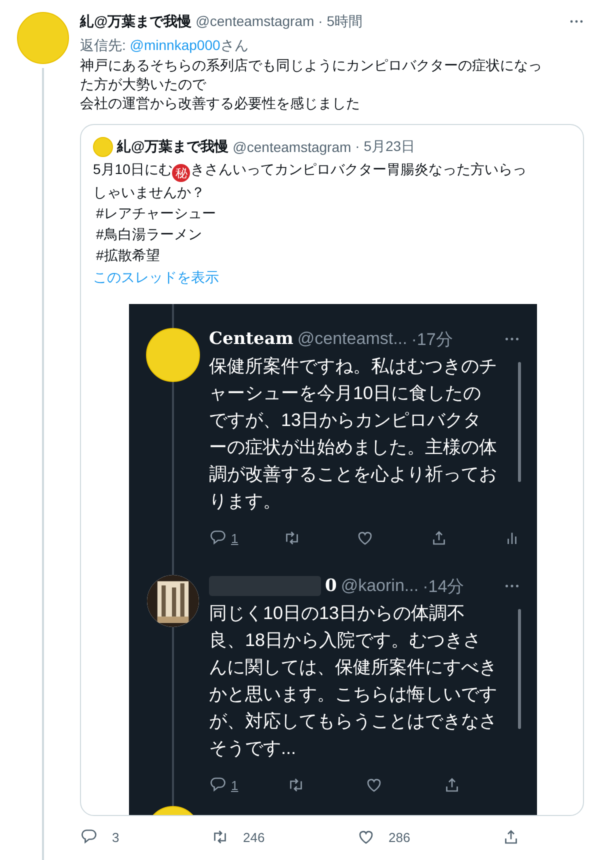  I want to click on text-line: 保健所案件ですね。私はむつきのチ, so click(353, 366).